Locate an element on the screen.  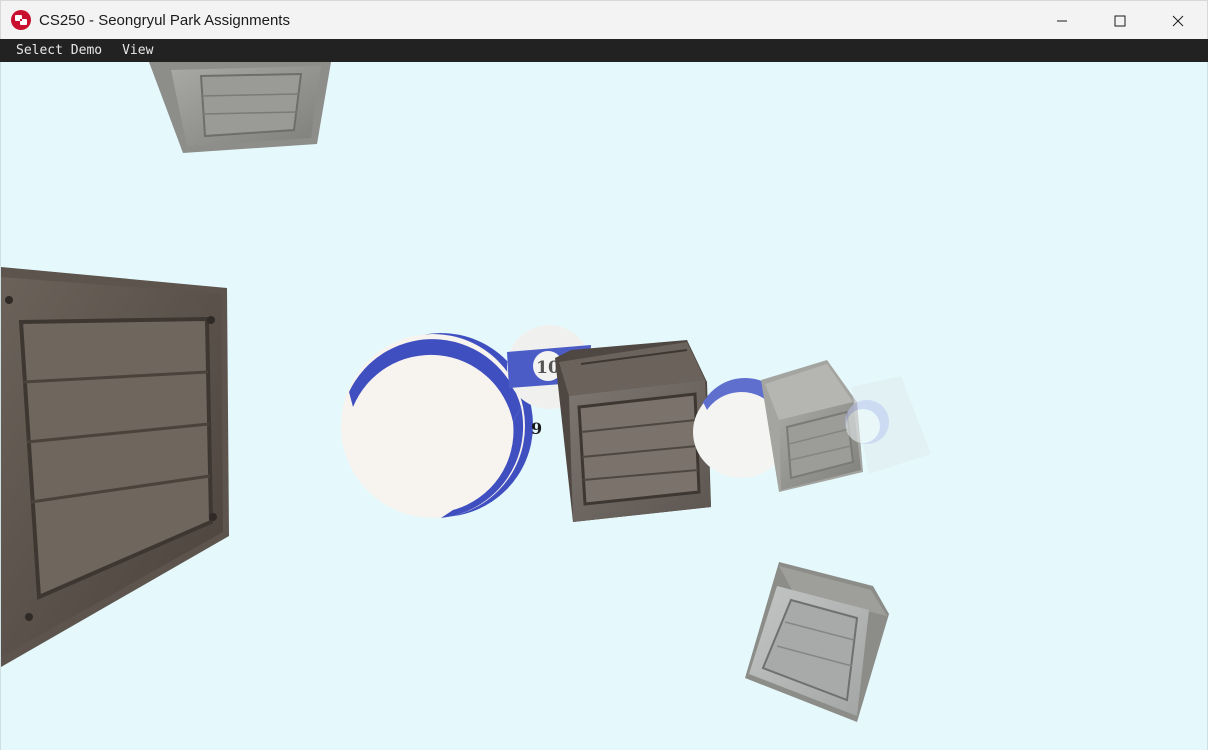
crate-bottom is located at coordinates (817, 642).